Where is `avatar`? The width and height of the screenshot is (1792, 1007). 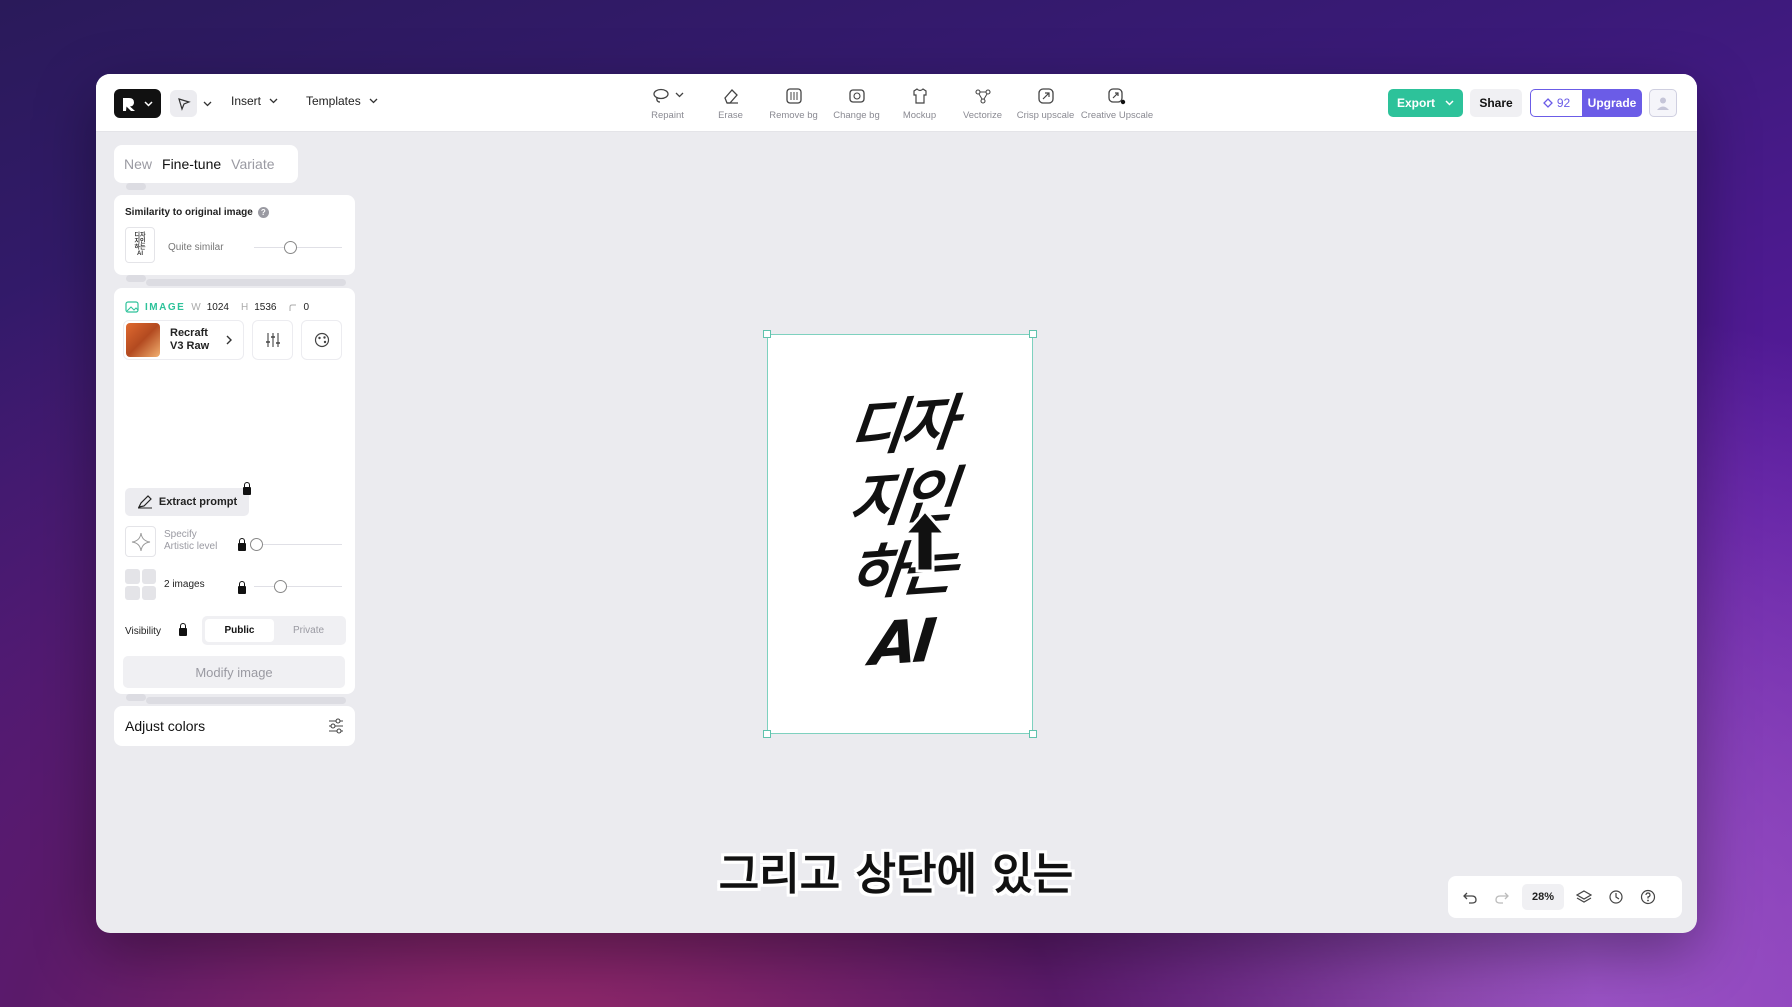 avatar is located at coordinates (1663, 103).